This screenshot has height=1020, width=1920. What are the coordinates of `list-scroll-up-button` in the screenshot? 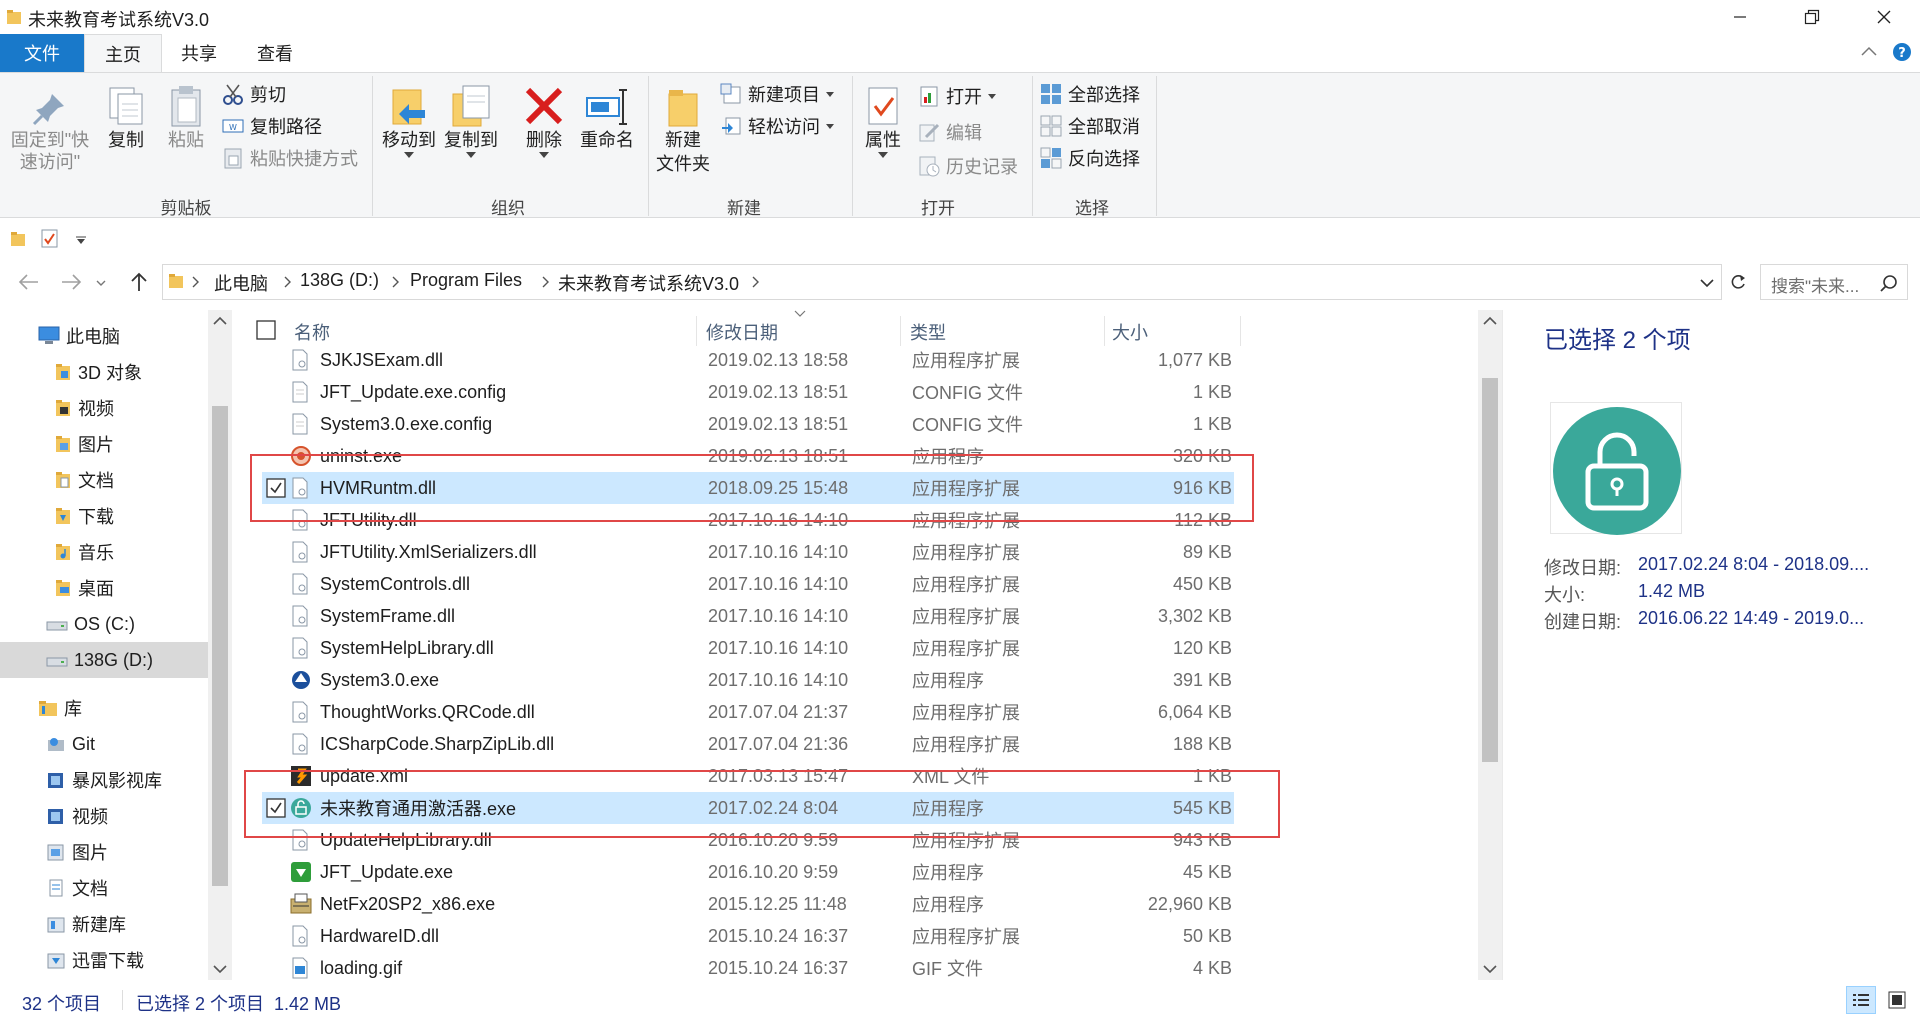 It's located at (1490, 321).